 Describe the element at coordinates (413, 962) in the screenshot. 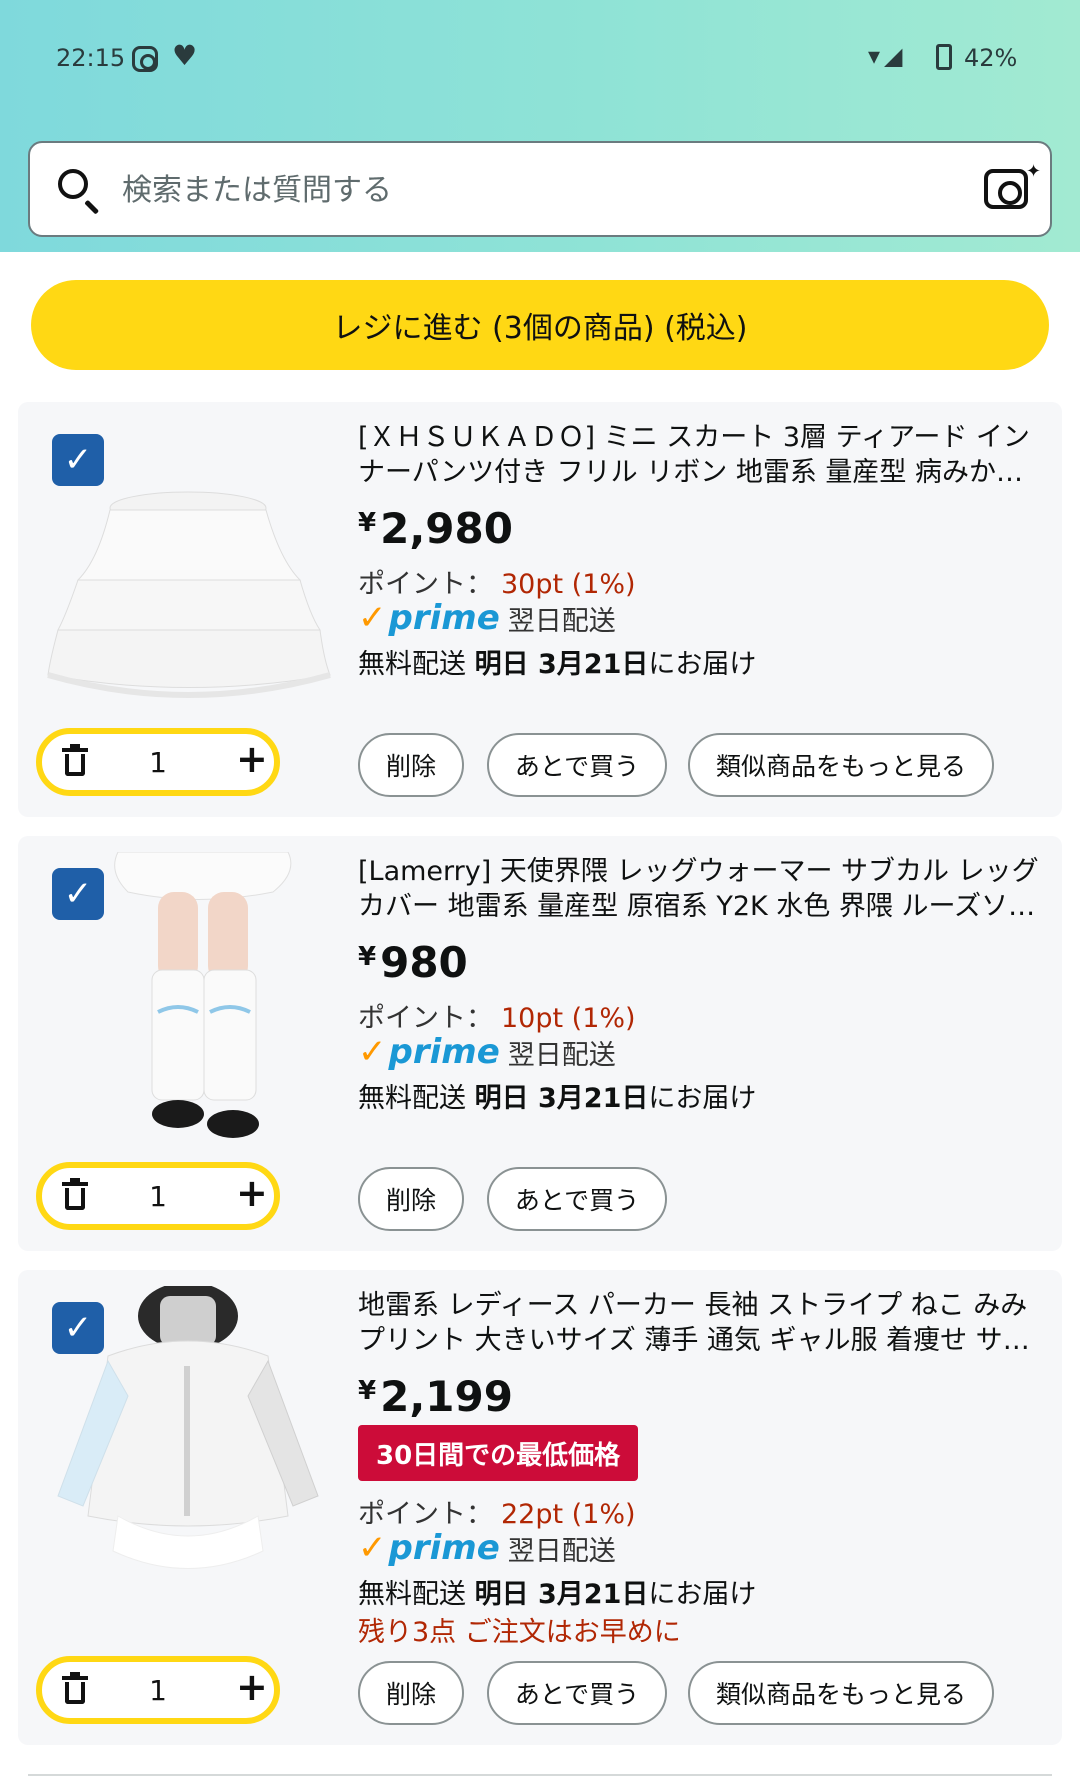

I see `item-price: ¥980` at that location.